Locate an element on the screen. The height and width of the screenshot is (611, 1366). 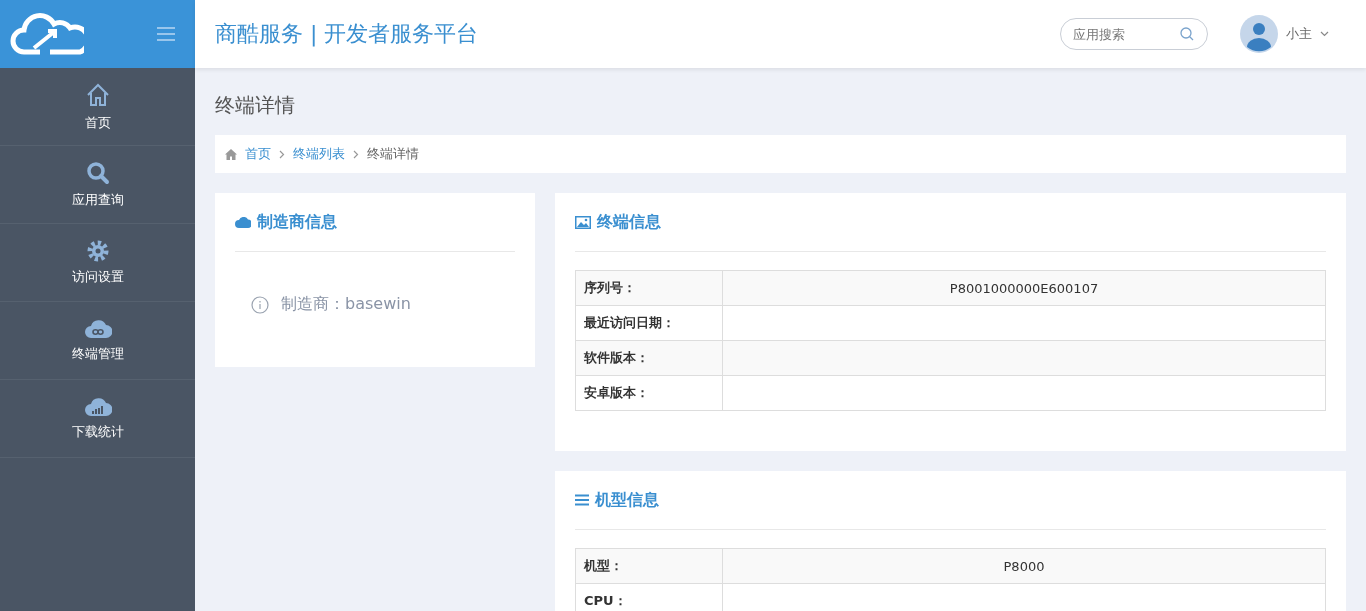
page-title: 终端详情 is located at coordinates (255, 105).